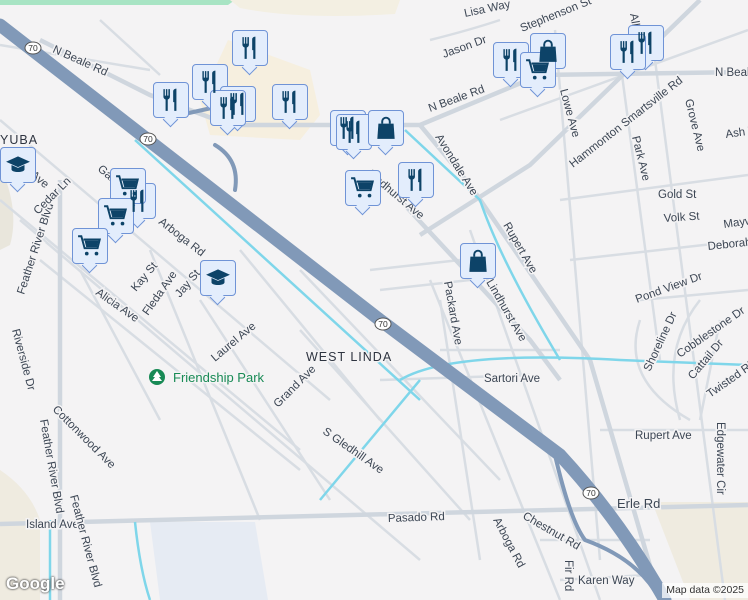  Describe the element at coordinates (219, 377) in the screenshot. I see `svg-text: Friendship Park` at that location.